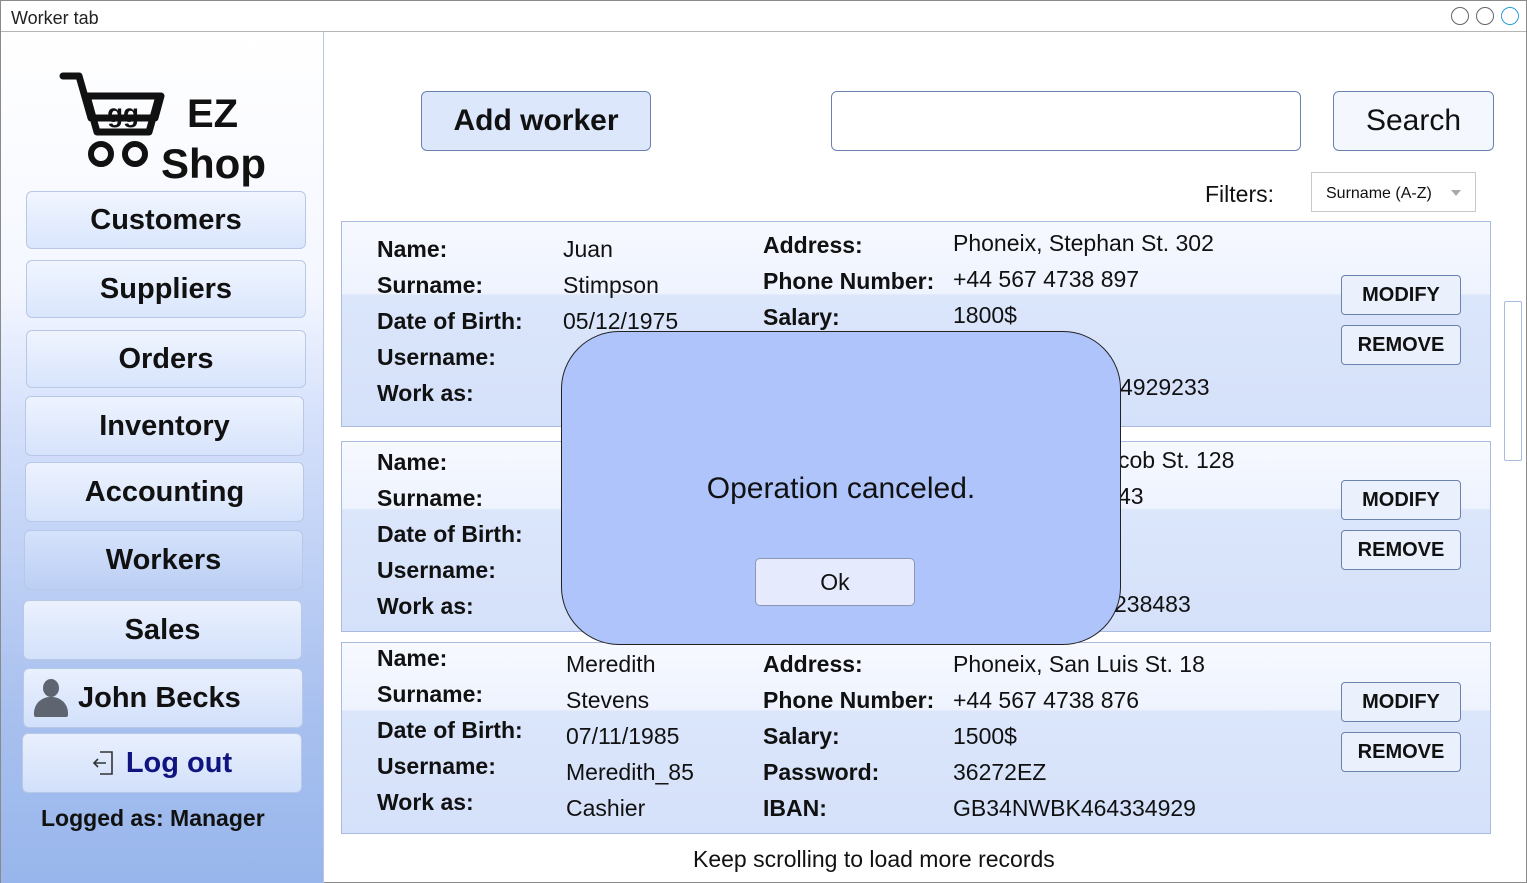 The image size is (1527, 883). Describe the element at coordinates (1513, 381) in the screenshot. I see `scrollbar-thumb` at that location.